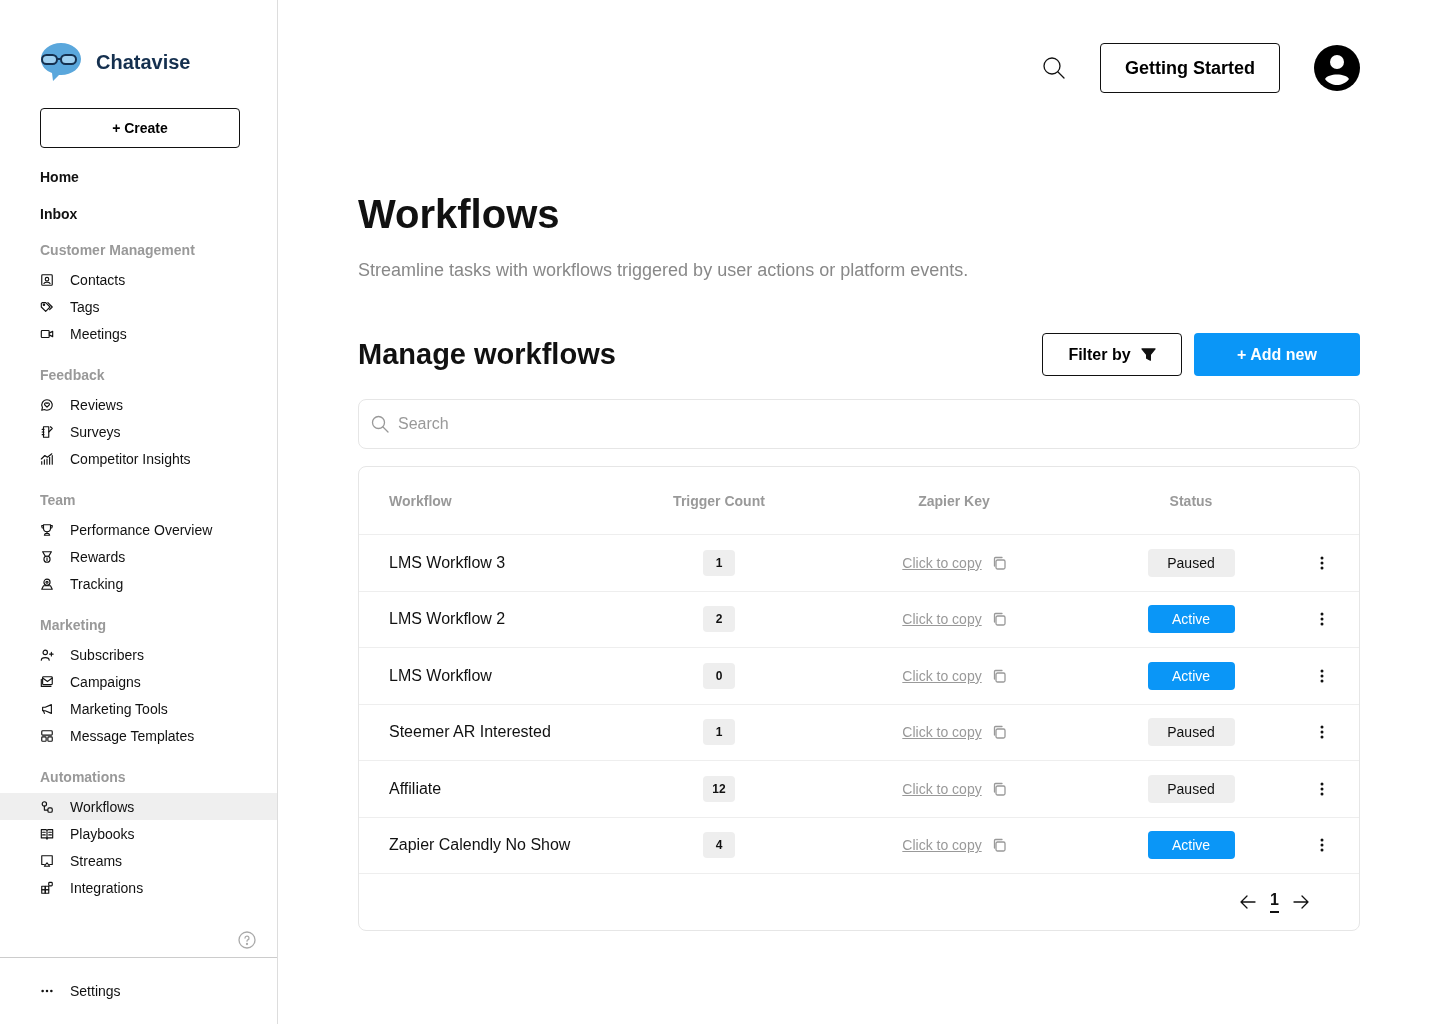 The height and width of the screenshot is (1024, 1440). Describe the element at coordinates (1148, 354) in the screenshot. I see `funnel-icon` at that location.